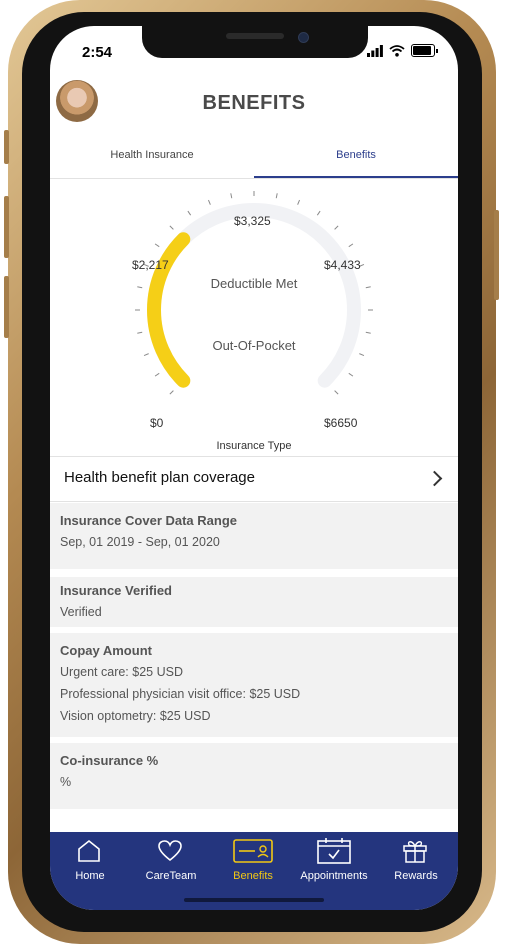  I want to click on signal-icon, so click(375, 50).